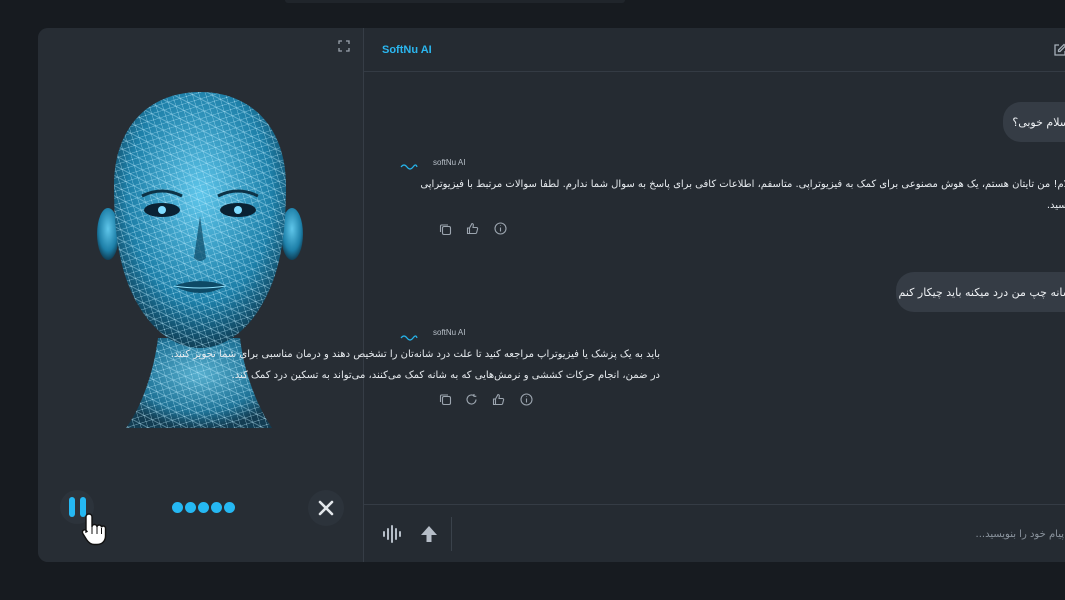 This screenshot has width=1065, height=600. What do you see at coordinates (455, 1) in the screenshot?
I see `top-tab-strip` at bounding box center [455, 1].